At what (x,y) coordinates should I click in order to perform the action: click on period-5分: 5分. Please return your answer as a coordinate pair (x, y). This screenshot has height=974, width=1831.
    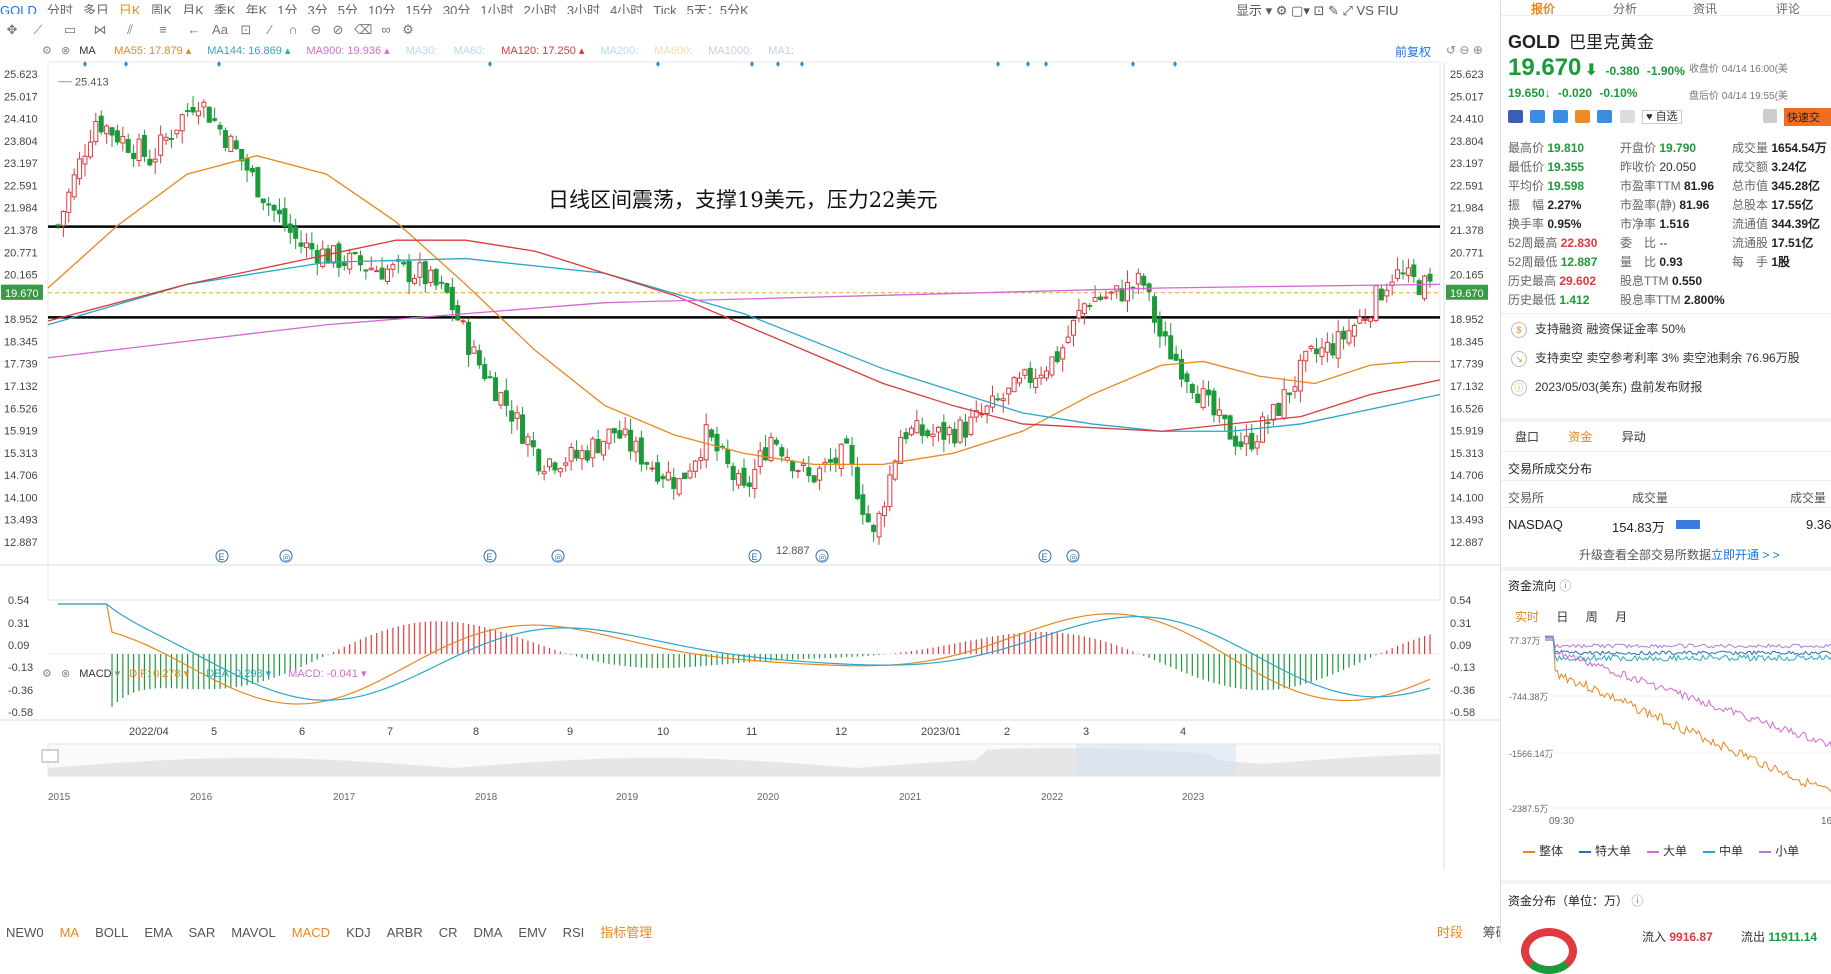
    Looking at the image, I should click on (348, 8).